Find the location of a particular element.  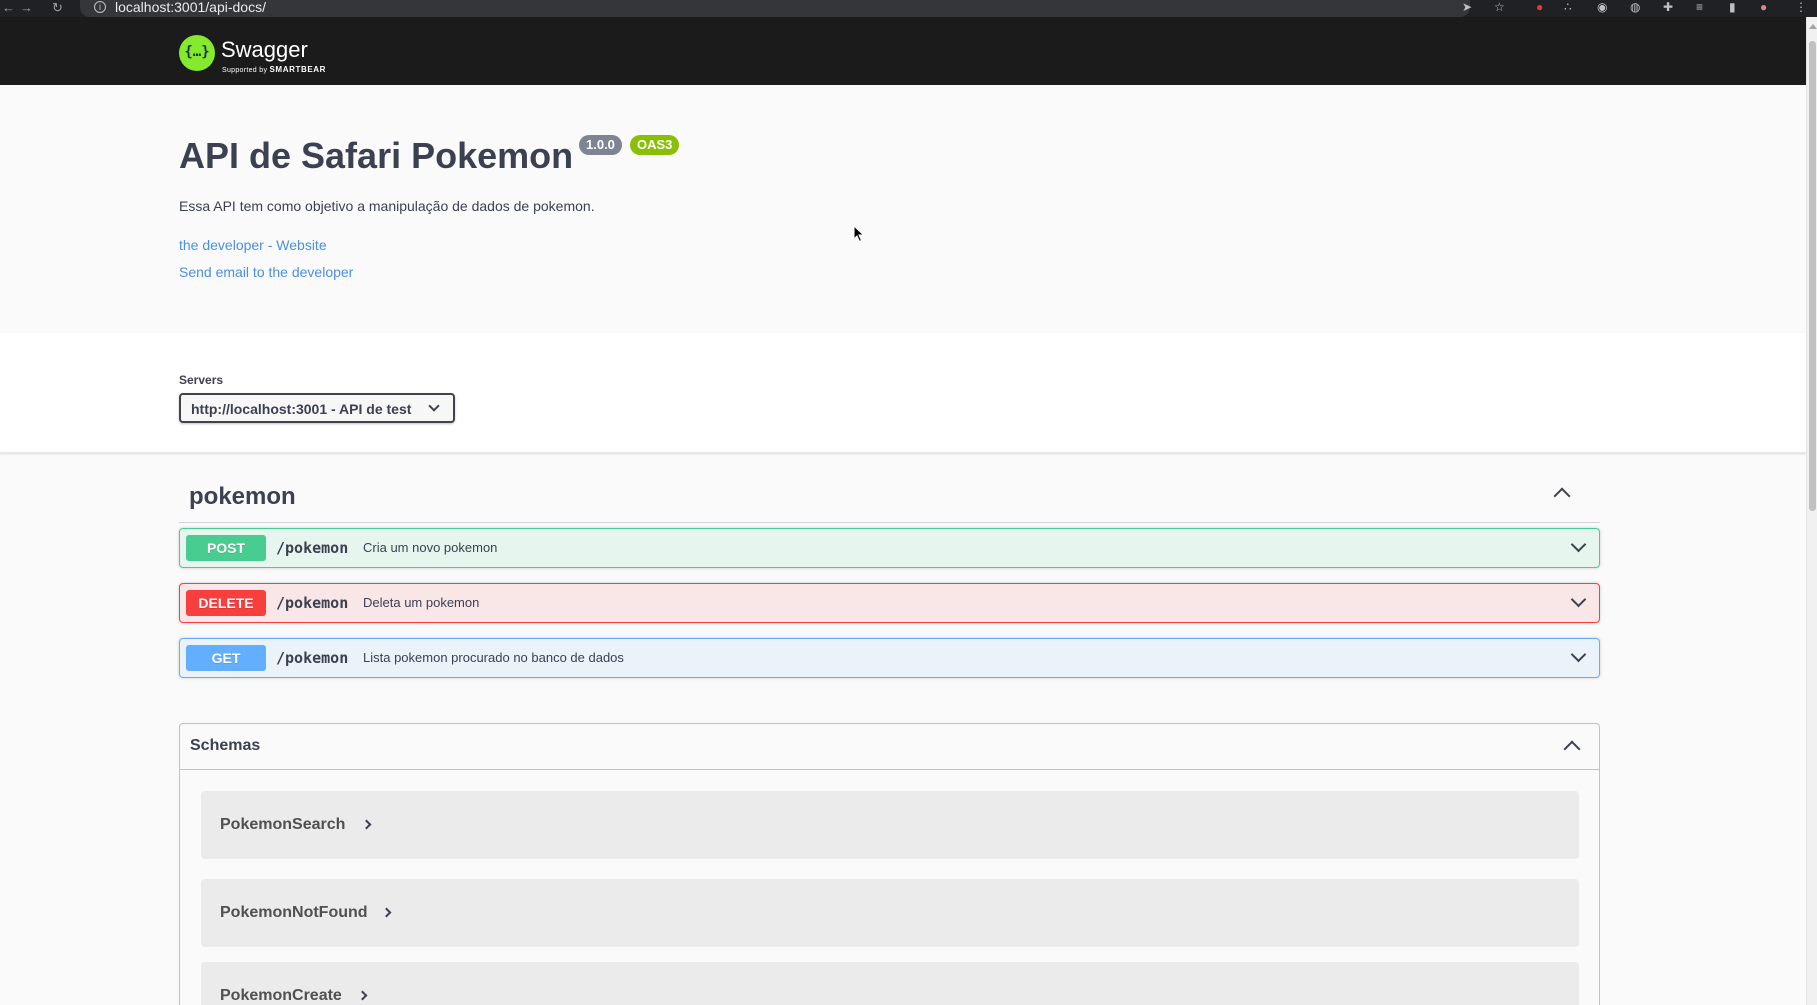

address-url: localhost:3001/api-docs/ is located at coordinates (190, 7).